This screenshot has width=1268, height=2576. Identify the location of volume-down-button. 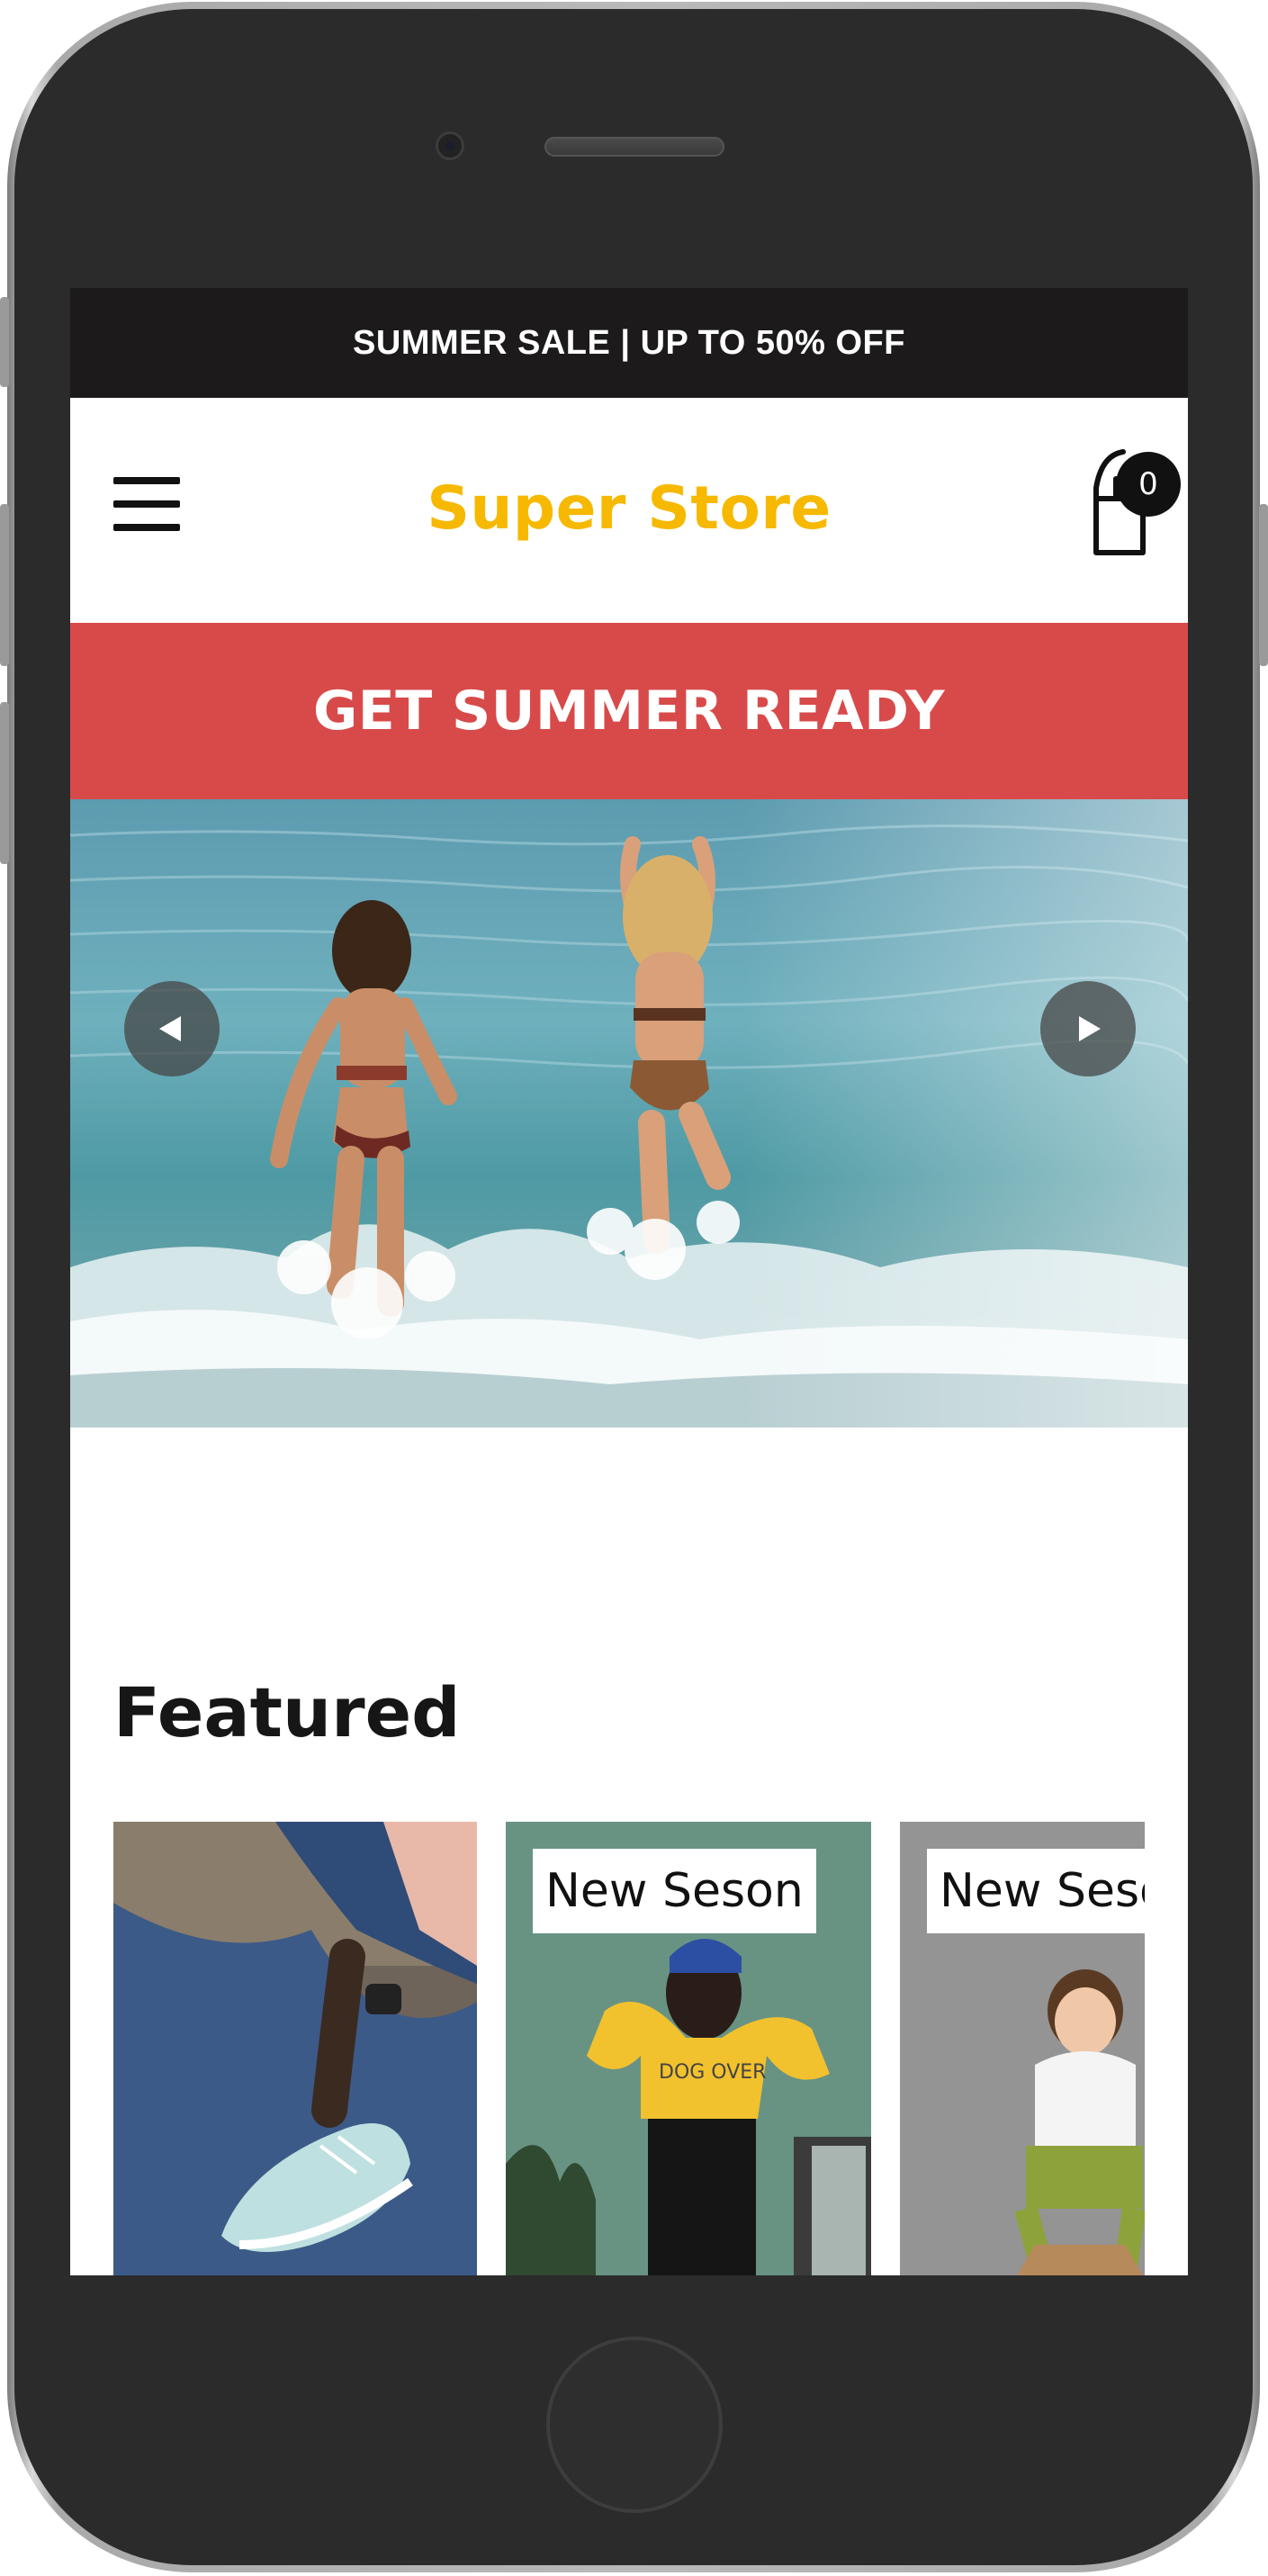
(4, 783).